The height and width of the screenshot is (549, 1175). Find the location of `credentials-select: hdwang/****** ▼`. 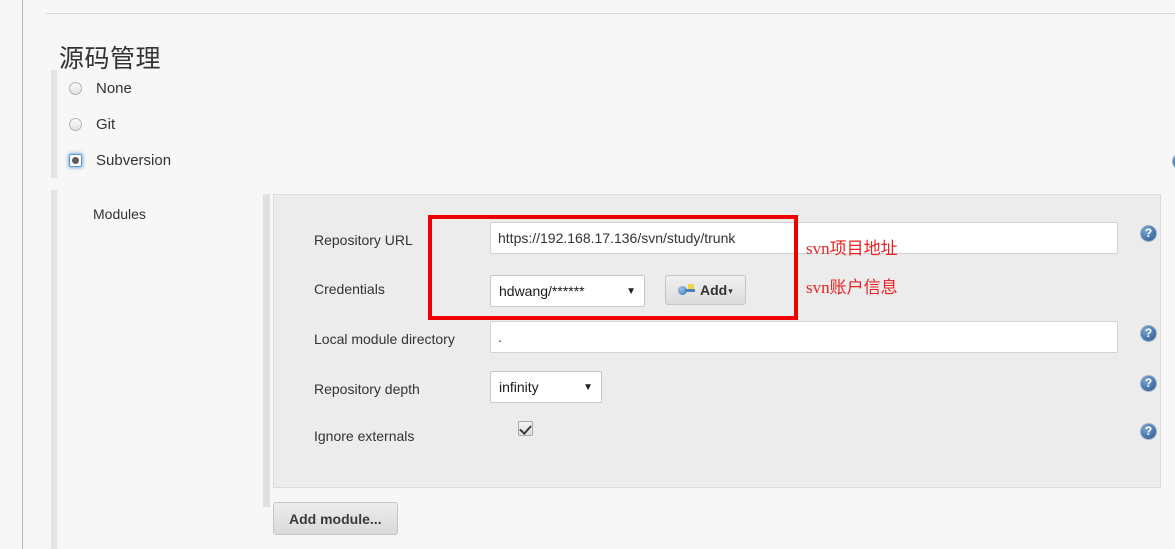

credentials-select: hdwang/****** ▼ is located at coordinates (567, 291).